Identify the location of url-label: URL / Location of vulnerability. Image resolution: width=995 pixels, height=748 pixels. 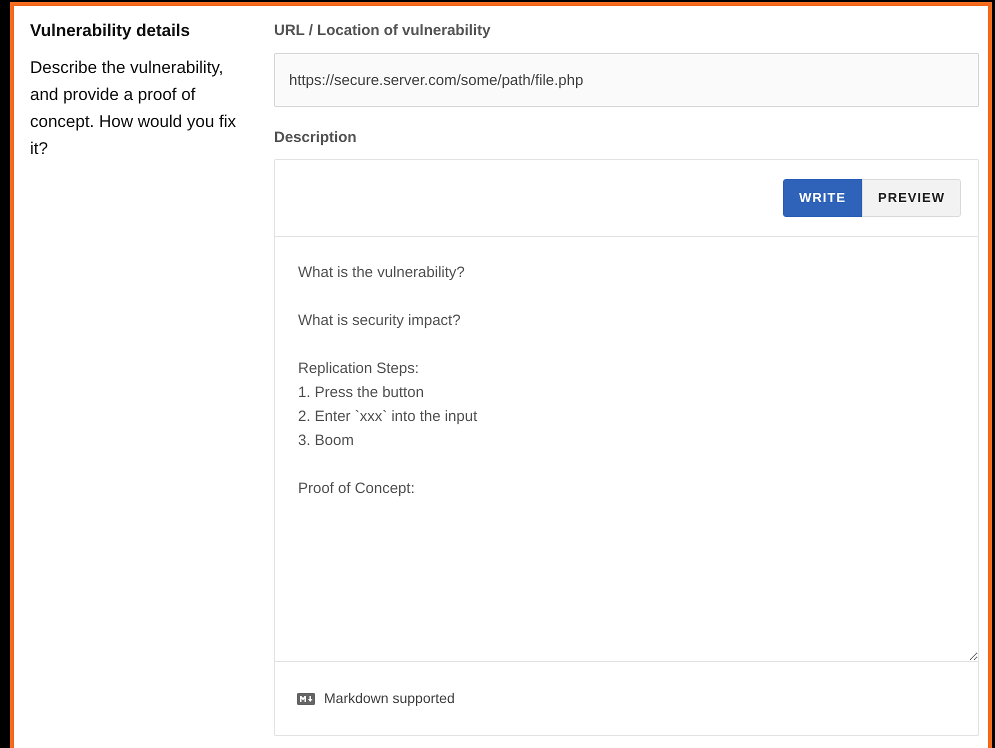
(383, 31).